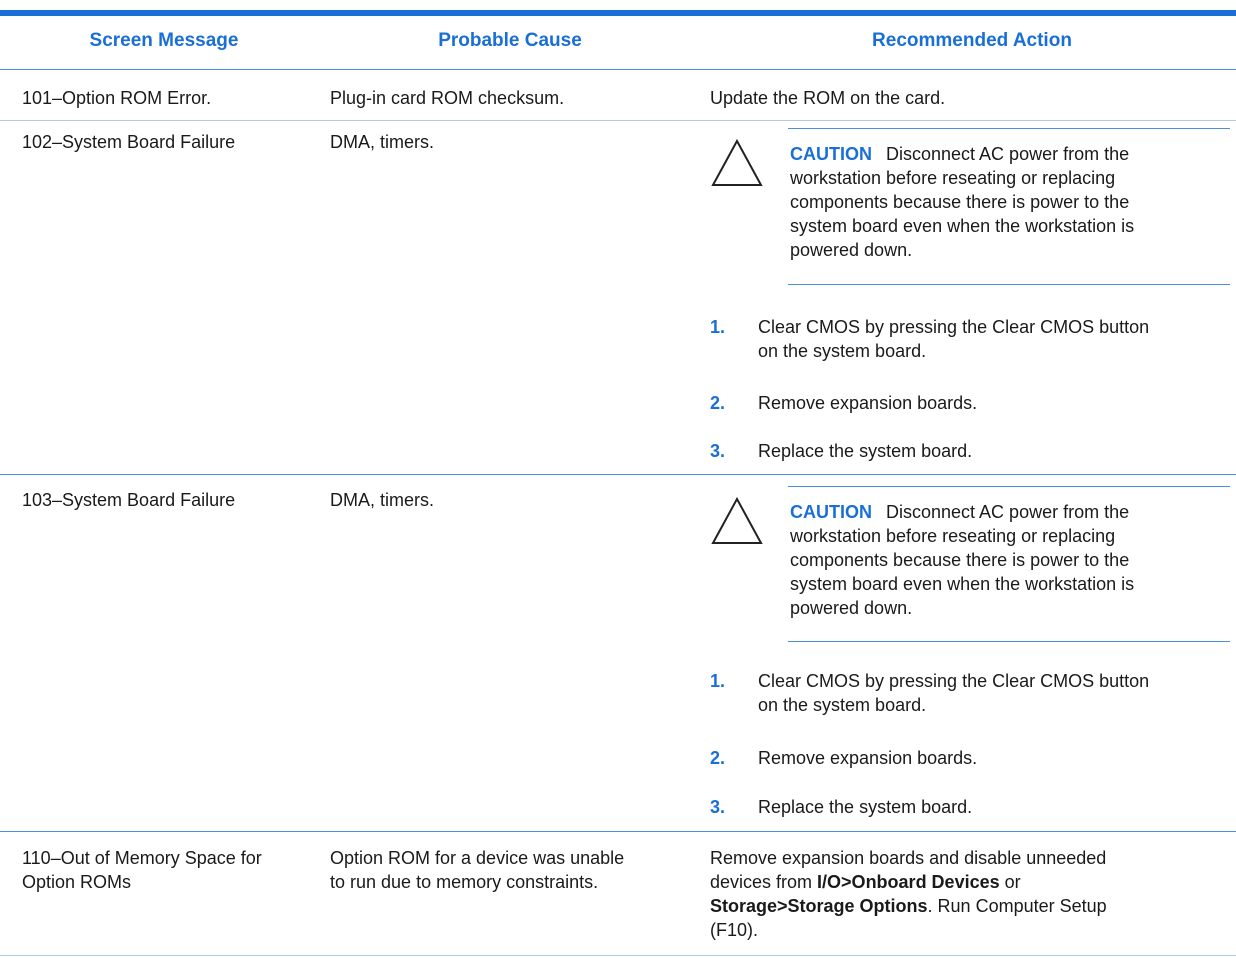  Describe the element at coordinates (972, 40) in the screenshot. I see `header-recommended-action: Recommended Action` at that location.